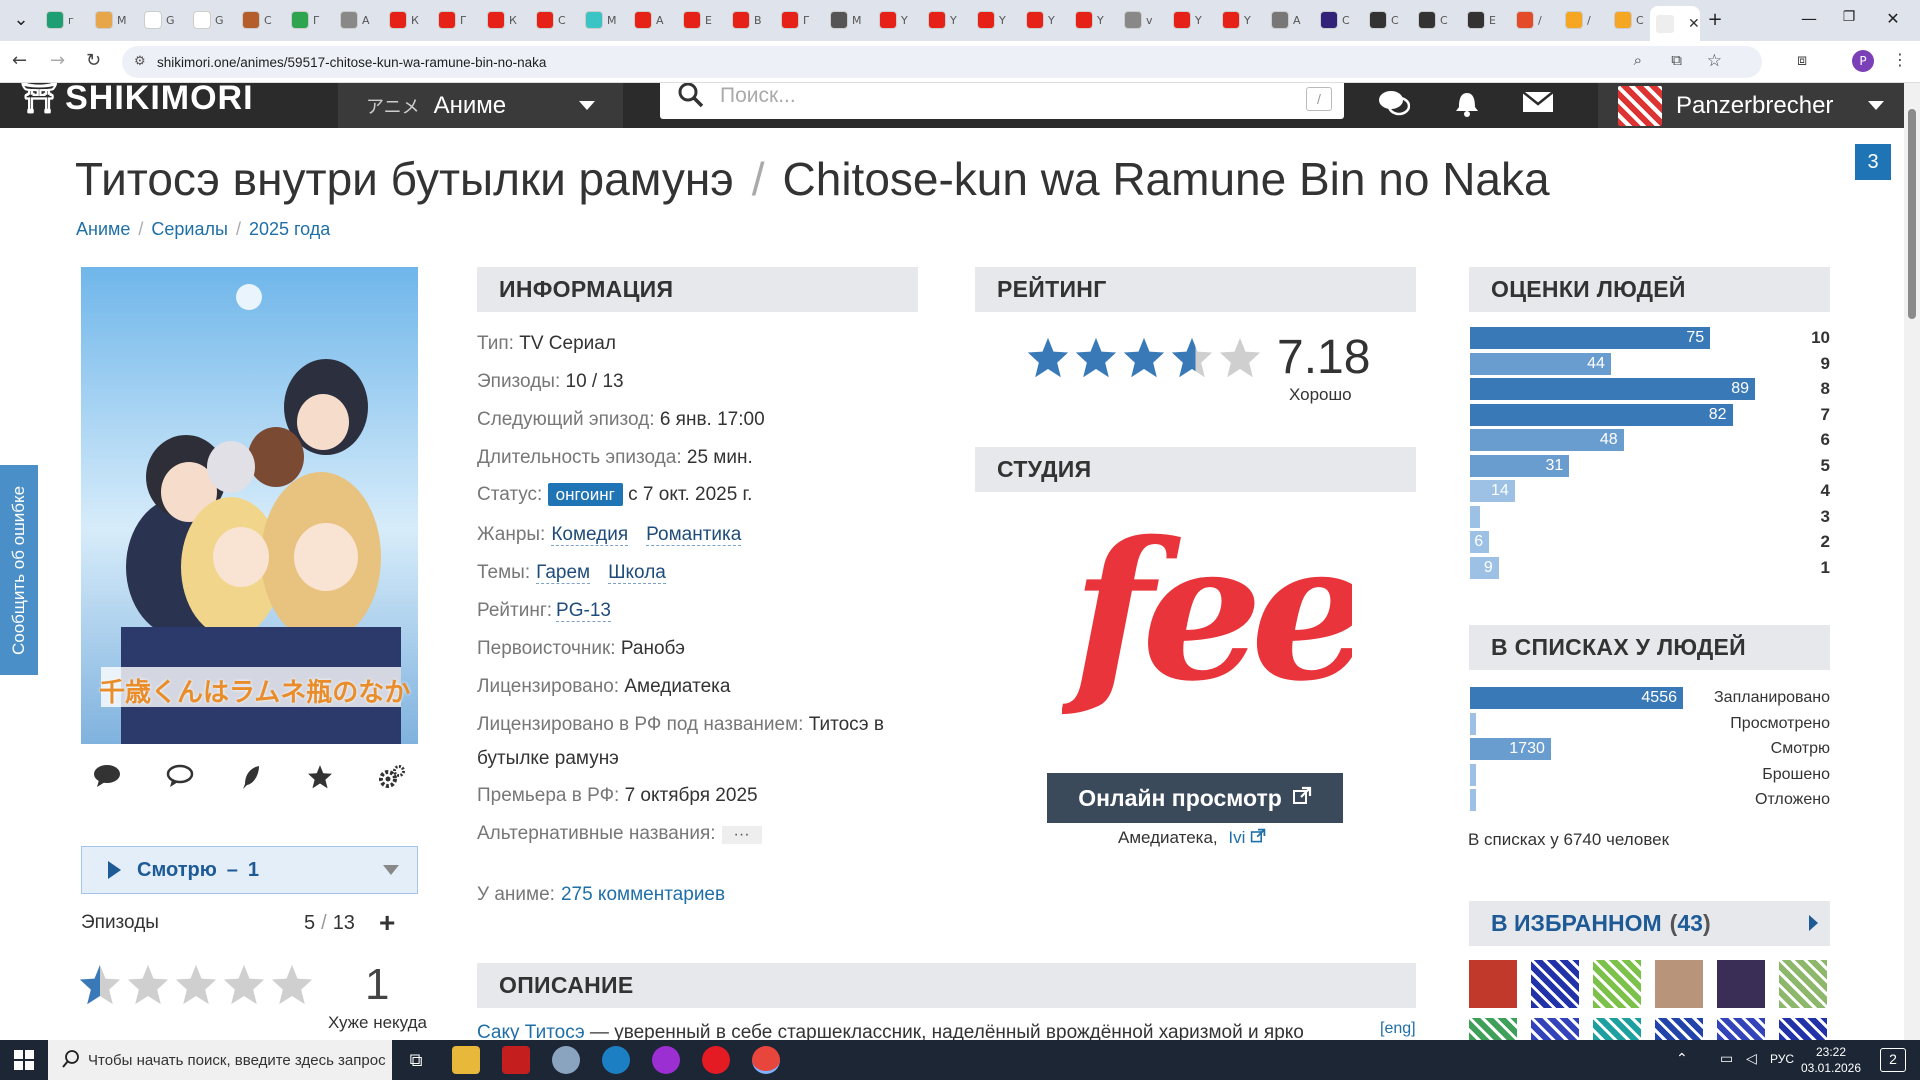 The image size is (1920, 1080). What do you see at coordinates (1912, 214) in the screenshot?
I see `scrollbar-thumb` at bounding box center [1912, 214].